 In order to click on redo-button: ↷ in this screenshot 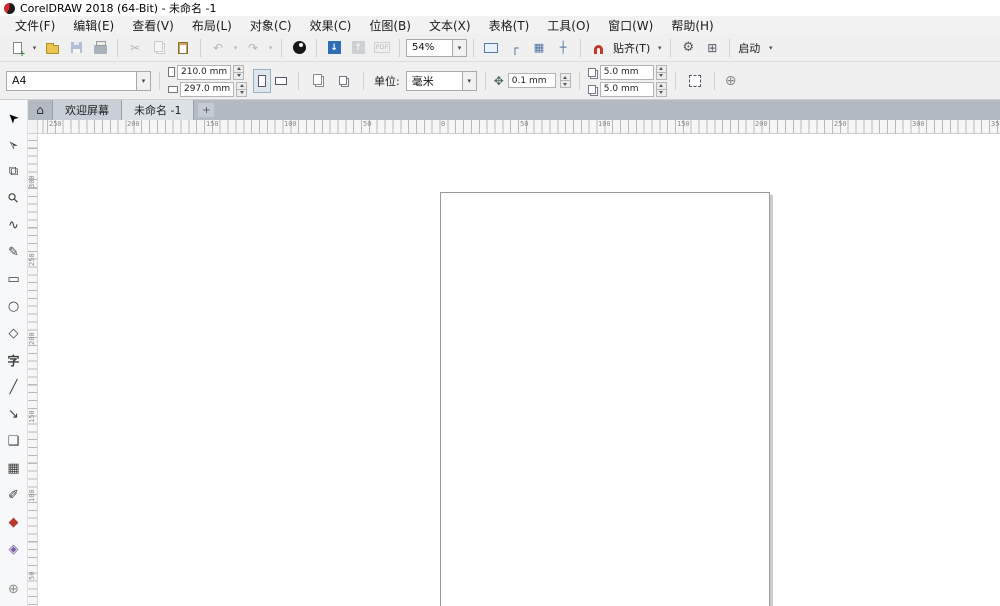, I will do `click(253, 48)`.